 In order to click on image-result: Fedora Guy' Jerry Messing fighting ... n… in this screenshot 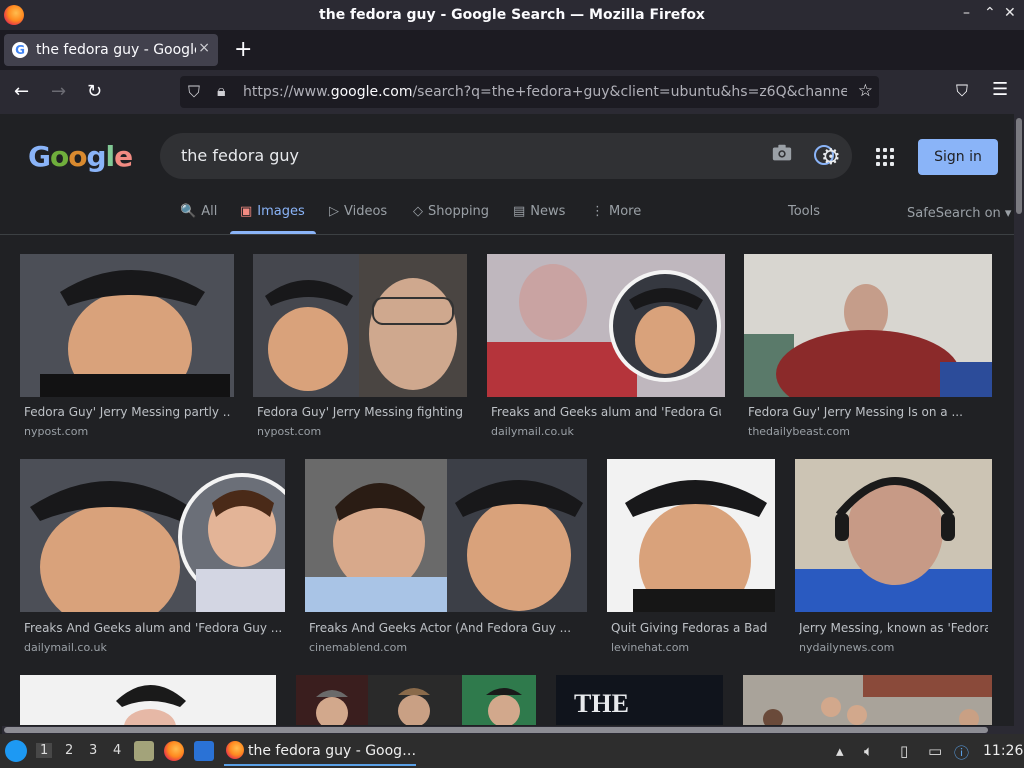, I will do `click(360, 349)`.